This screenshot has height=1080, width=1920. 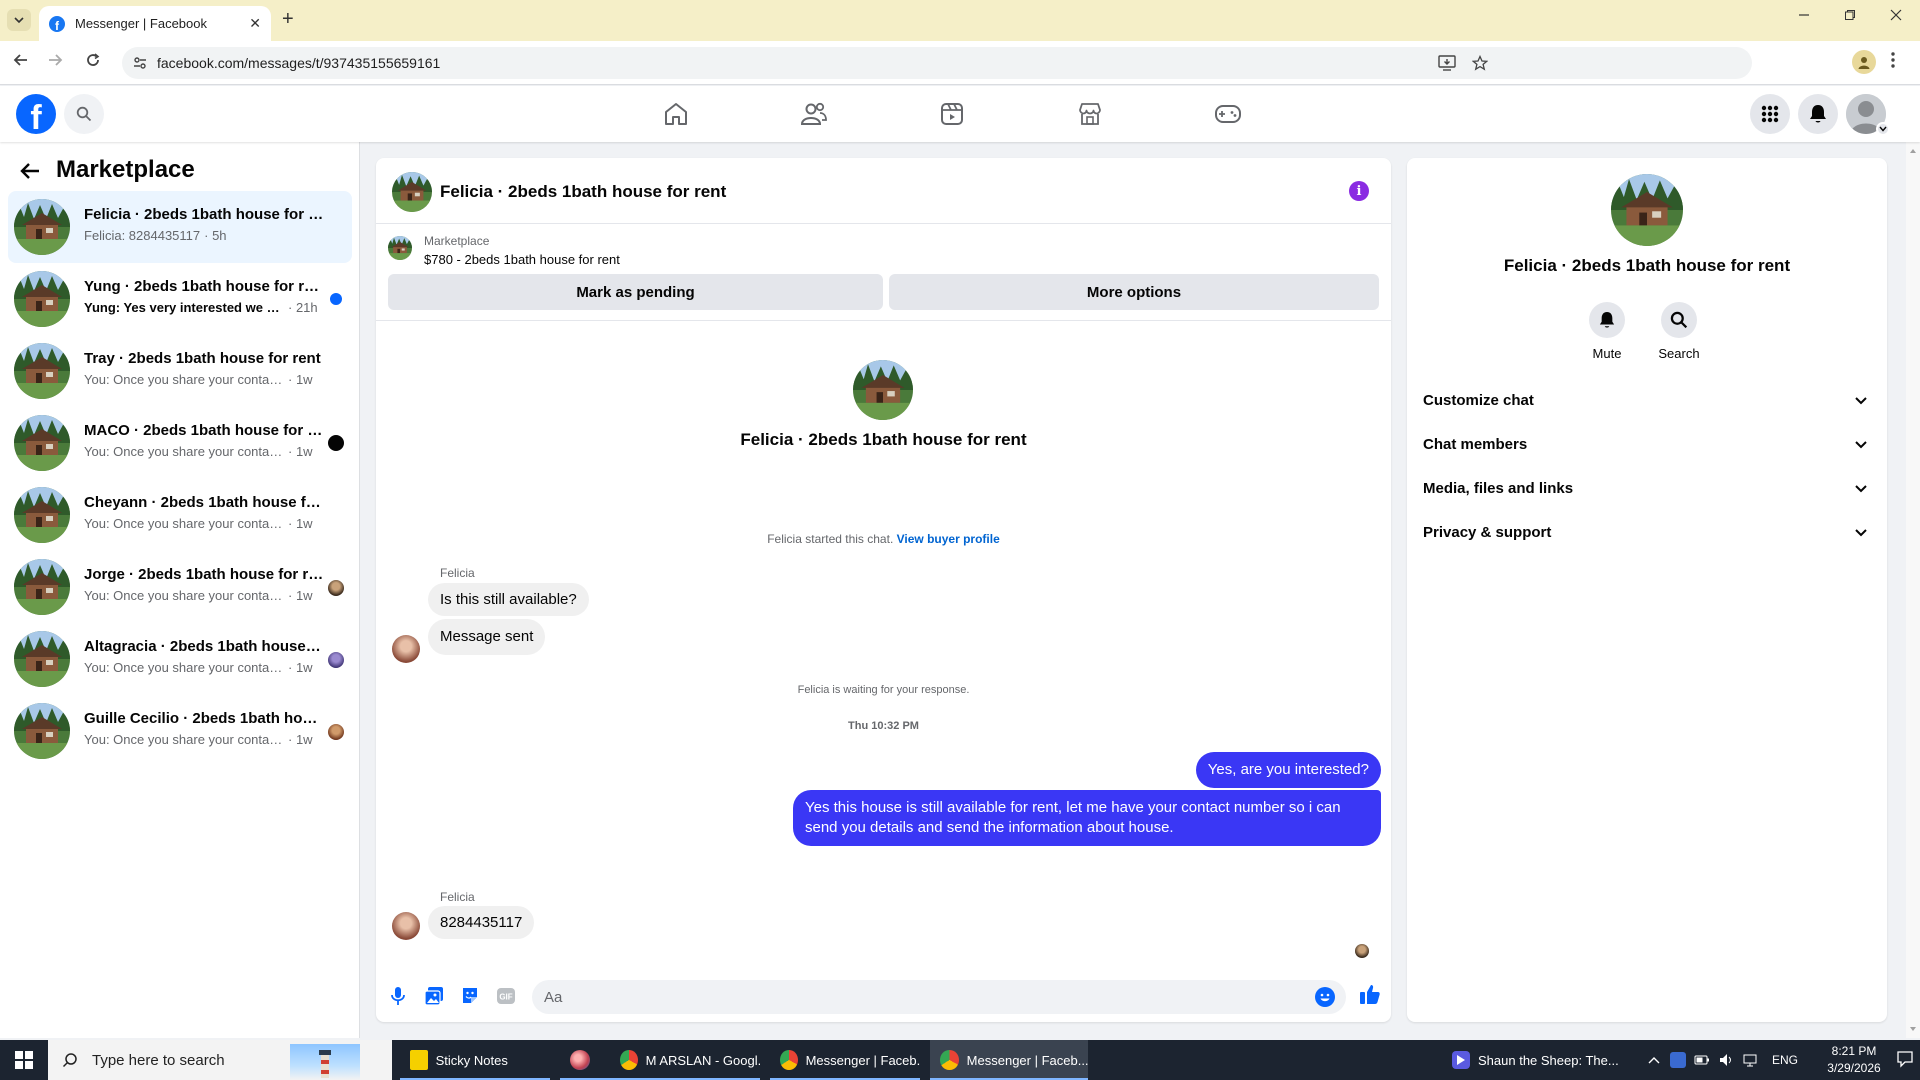 I want to click on row-label: Media, files and links, so click(x=1498, y=488).